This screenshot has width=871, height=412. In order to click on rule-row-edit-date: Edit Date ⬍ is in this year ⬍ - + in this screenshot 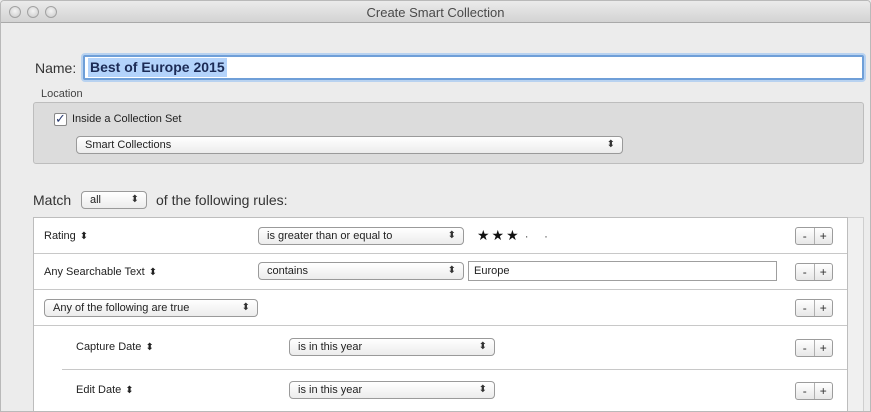, I will do `click(454, 390)`.